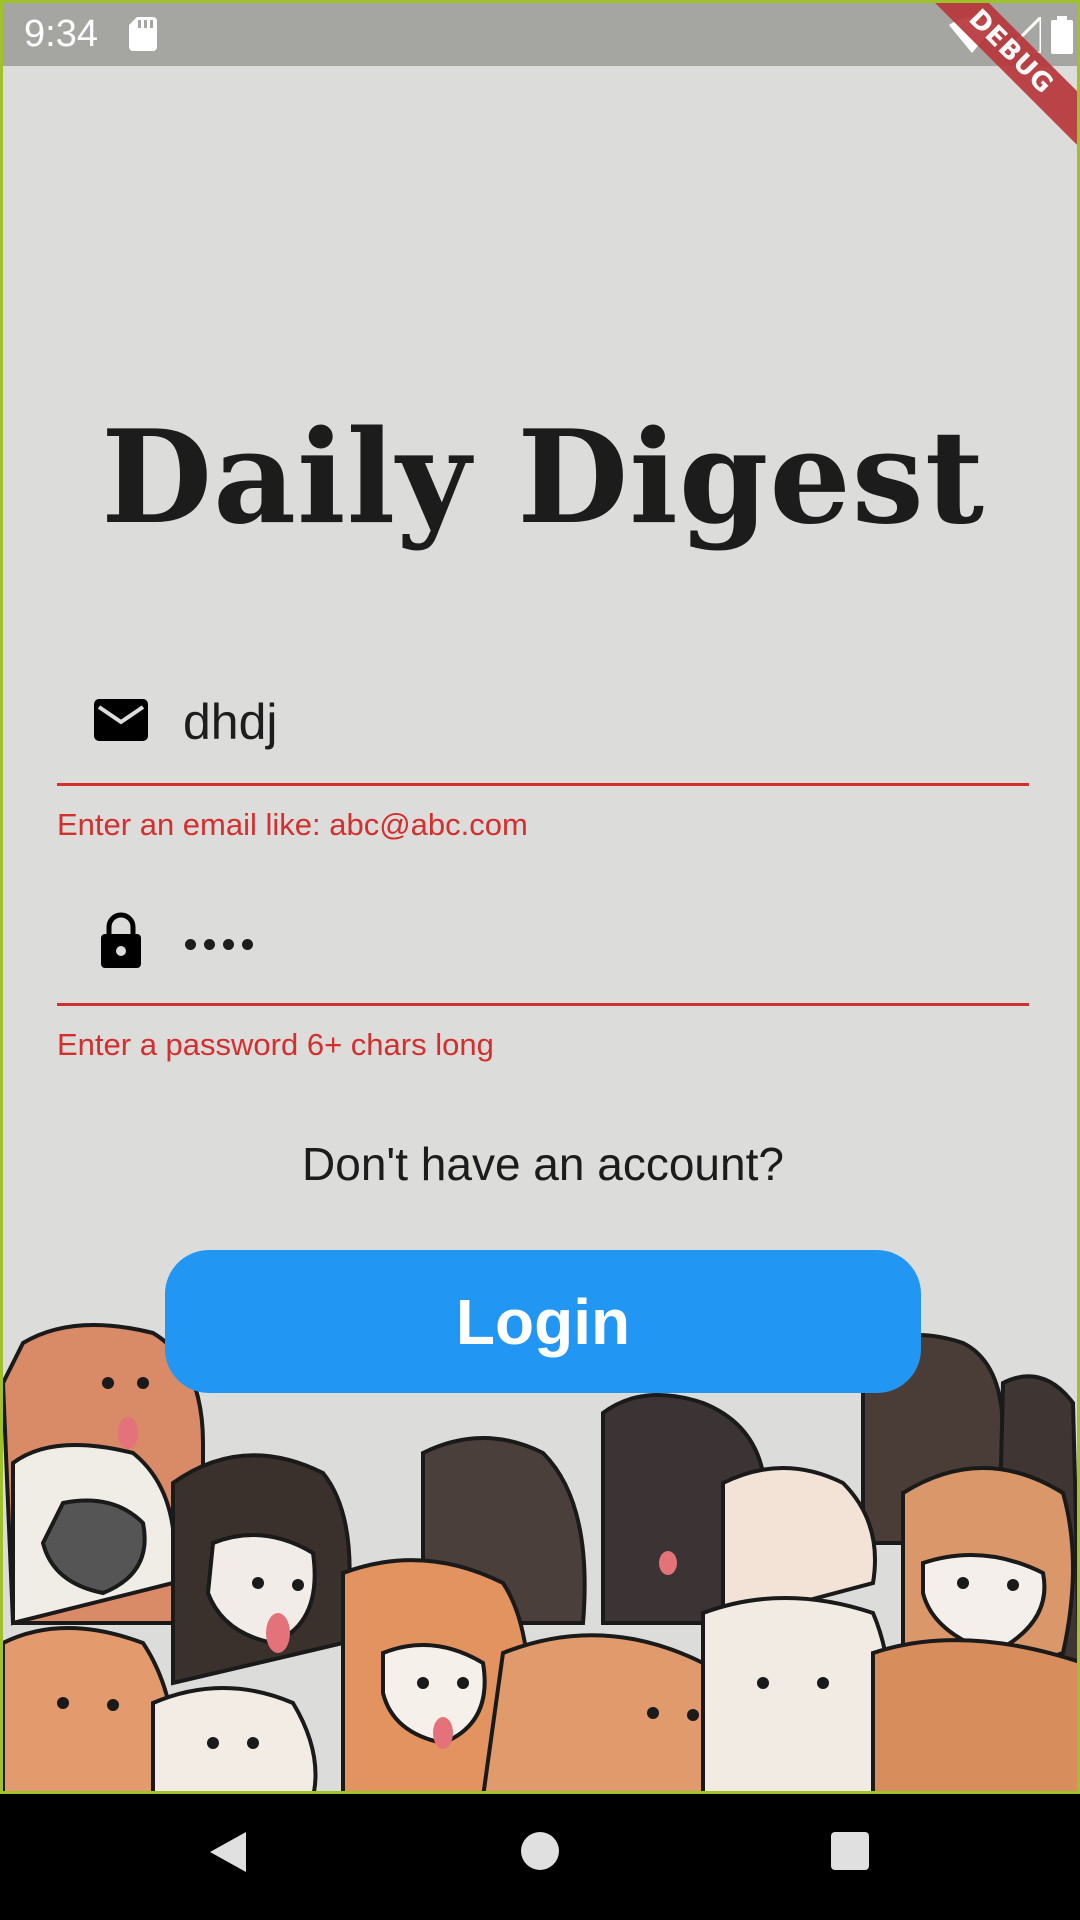  What do you see at coordinates (540, 34) in the screenshot?
I see `status-bar: 9:34` at bounding box center [540, 34].